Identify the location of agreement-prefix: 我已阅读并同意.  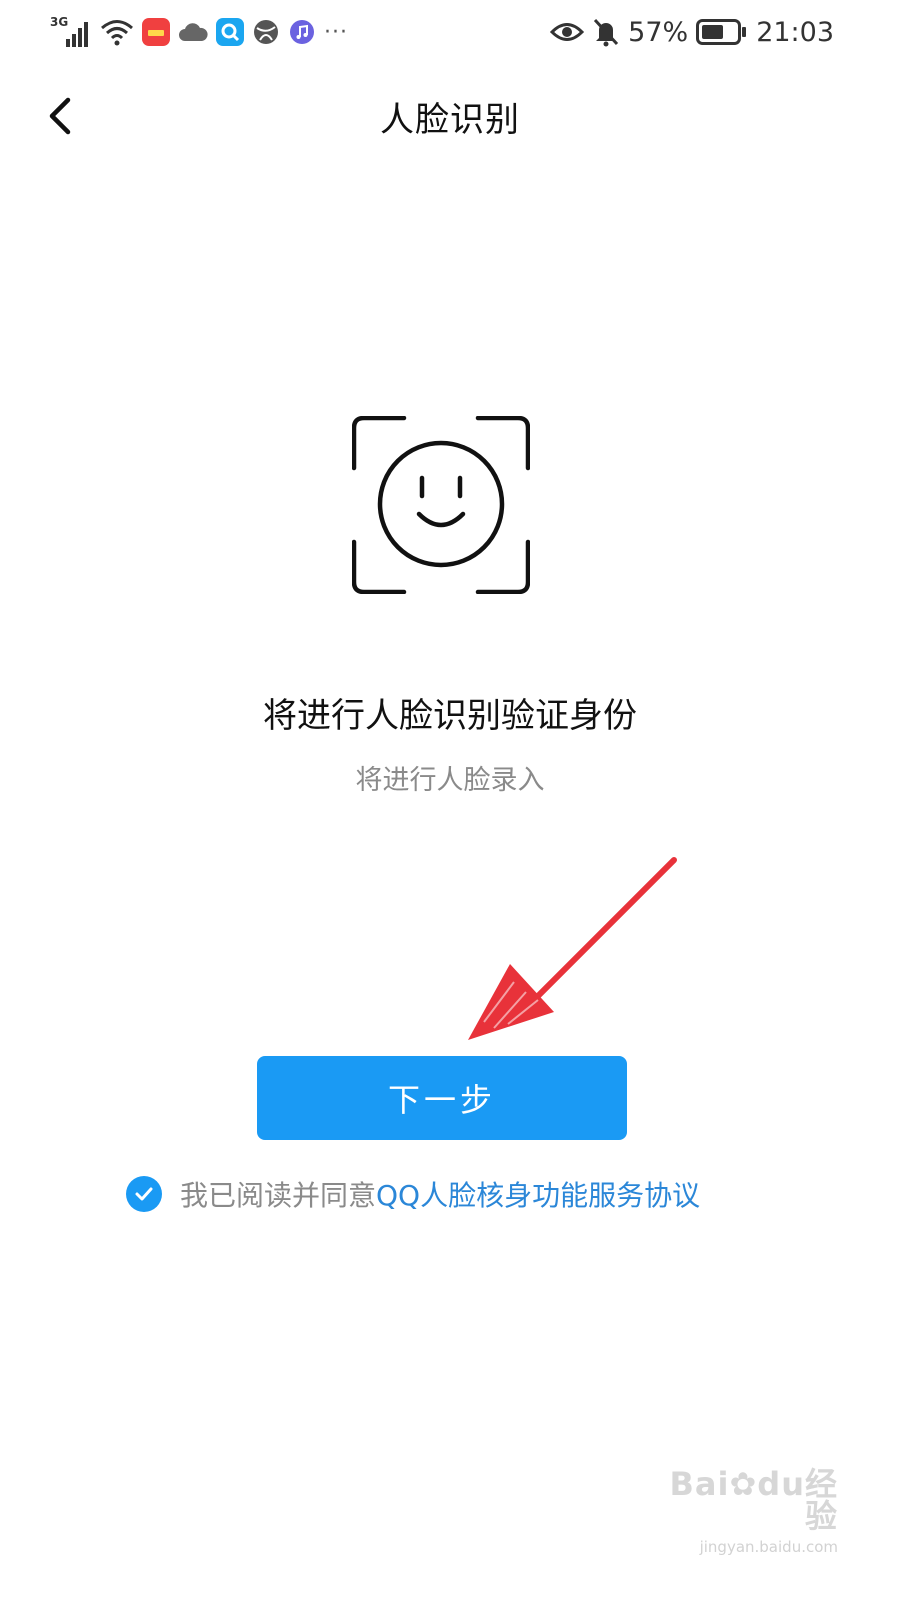
(278, 1195).